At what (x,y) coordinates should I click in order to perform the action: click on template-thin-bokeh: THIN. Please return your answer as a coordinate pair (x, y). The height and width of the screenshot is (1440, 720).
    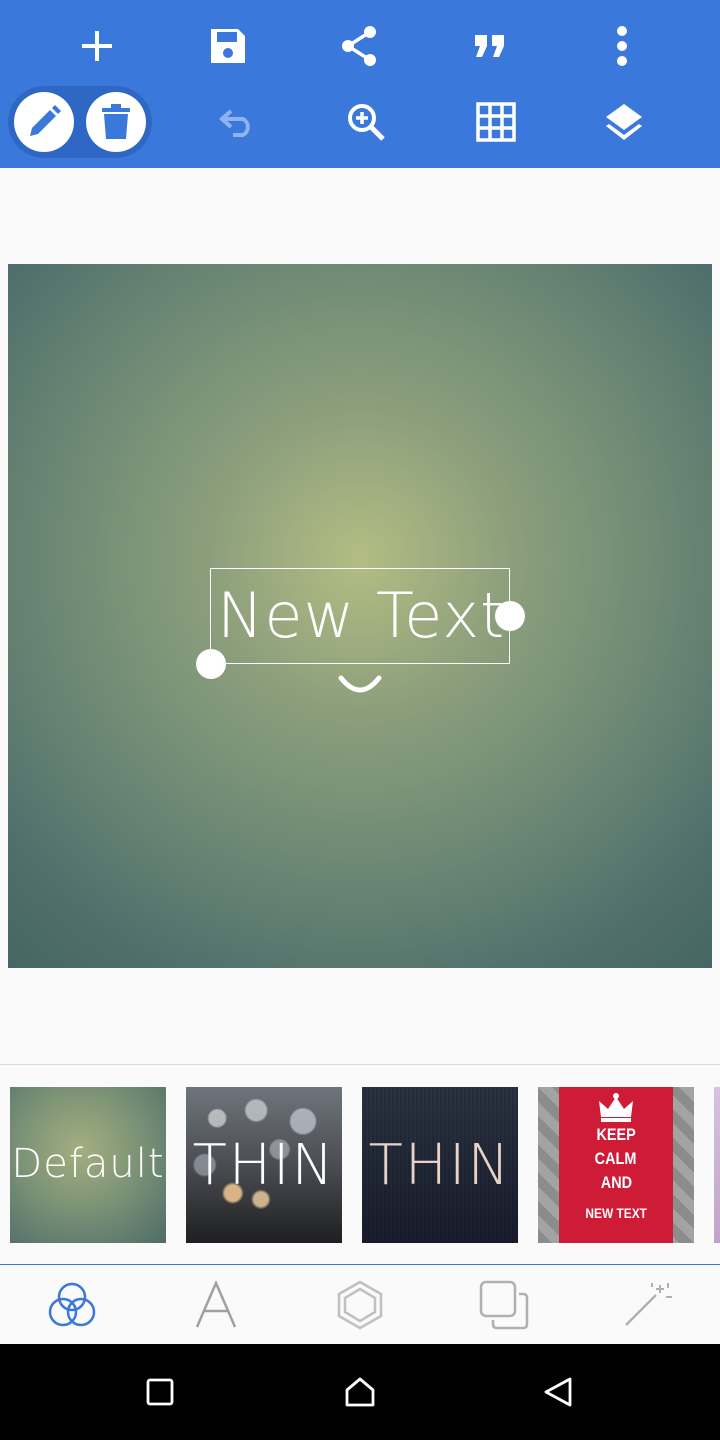
    Looking at the image, I should click on (264, 1165).